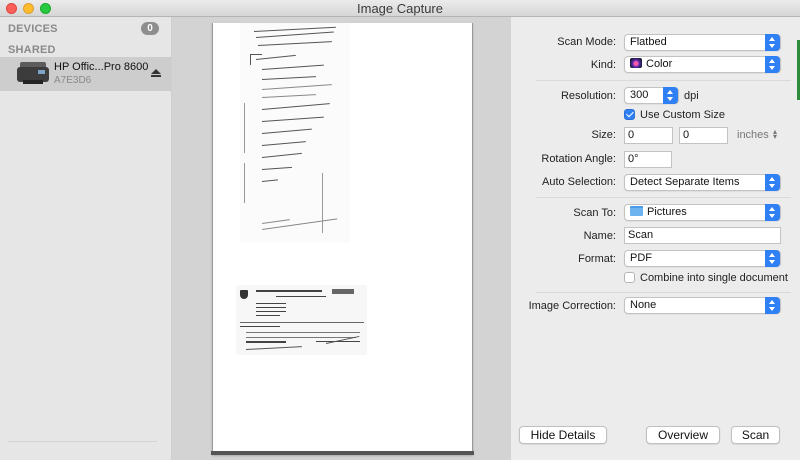  I want to click on hide-details-button: Hide Details, so click(563, 435).